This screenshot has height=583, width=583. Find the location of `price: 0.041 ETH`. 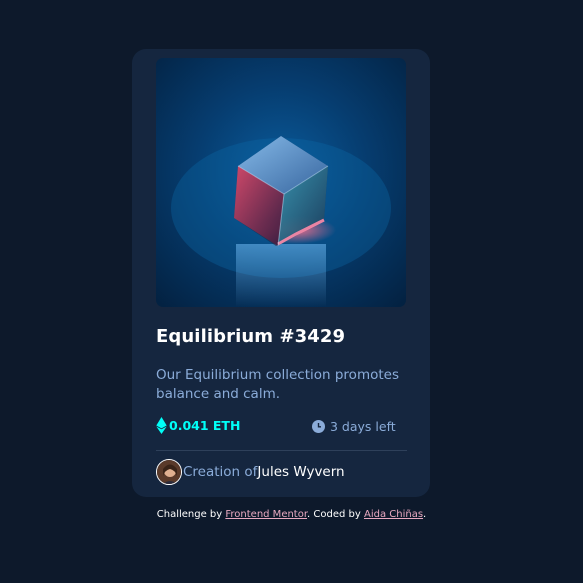

price: 0.041 ETH is located at coordinates (198, 425).